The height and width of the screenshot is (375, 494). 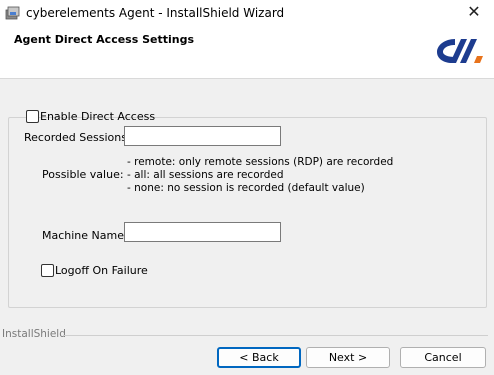 I want to click on recorded-sessions-label: Recorded Sessions:, so click(x=77, y=137).